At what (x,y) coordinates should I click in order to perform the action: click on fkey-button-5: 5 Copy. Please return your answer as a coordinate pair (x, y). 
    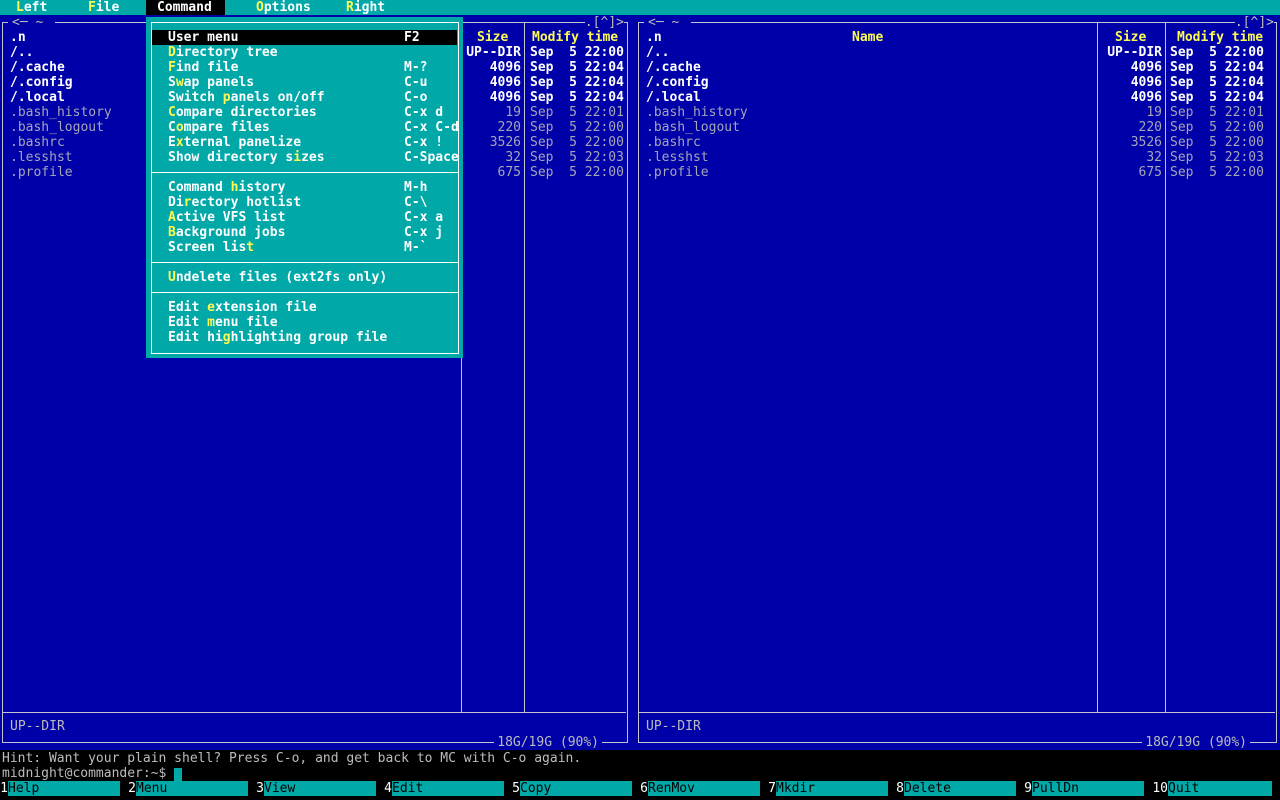
    Looking at the image, I should click on (576, 788).